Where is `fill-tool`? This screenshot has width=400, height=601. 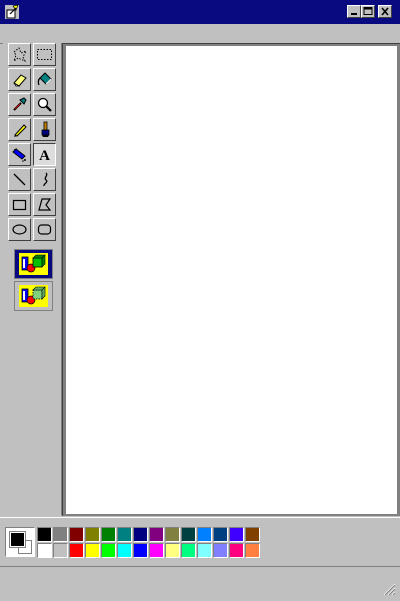
fill-tool is located at coordinates (44, 79).